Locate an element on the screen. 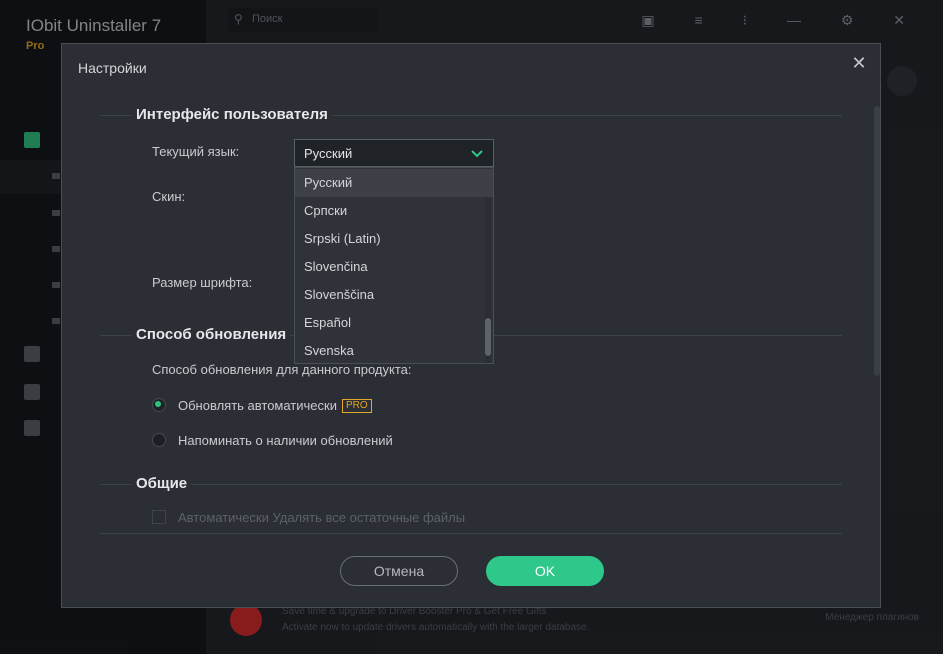  language-option: Русский is located at coordinates (394, 183).